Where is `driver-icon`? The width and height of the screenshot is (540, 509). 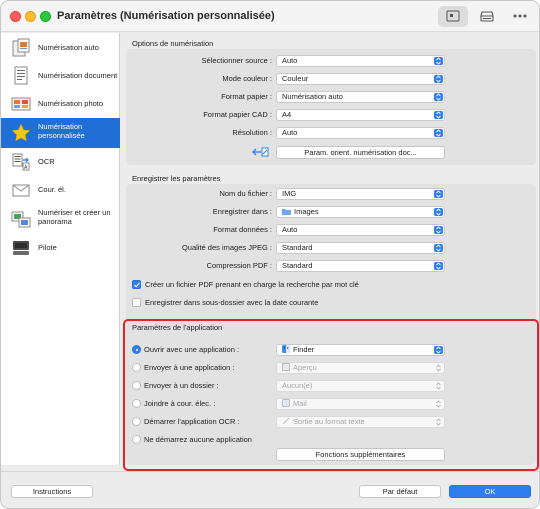
driver-icon is located at coordinates (21, 248).